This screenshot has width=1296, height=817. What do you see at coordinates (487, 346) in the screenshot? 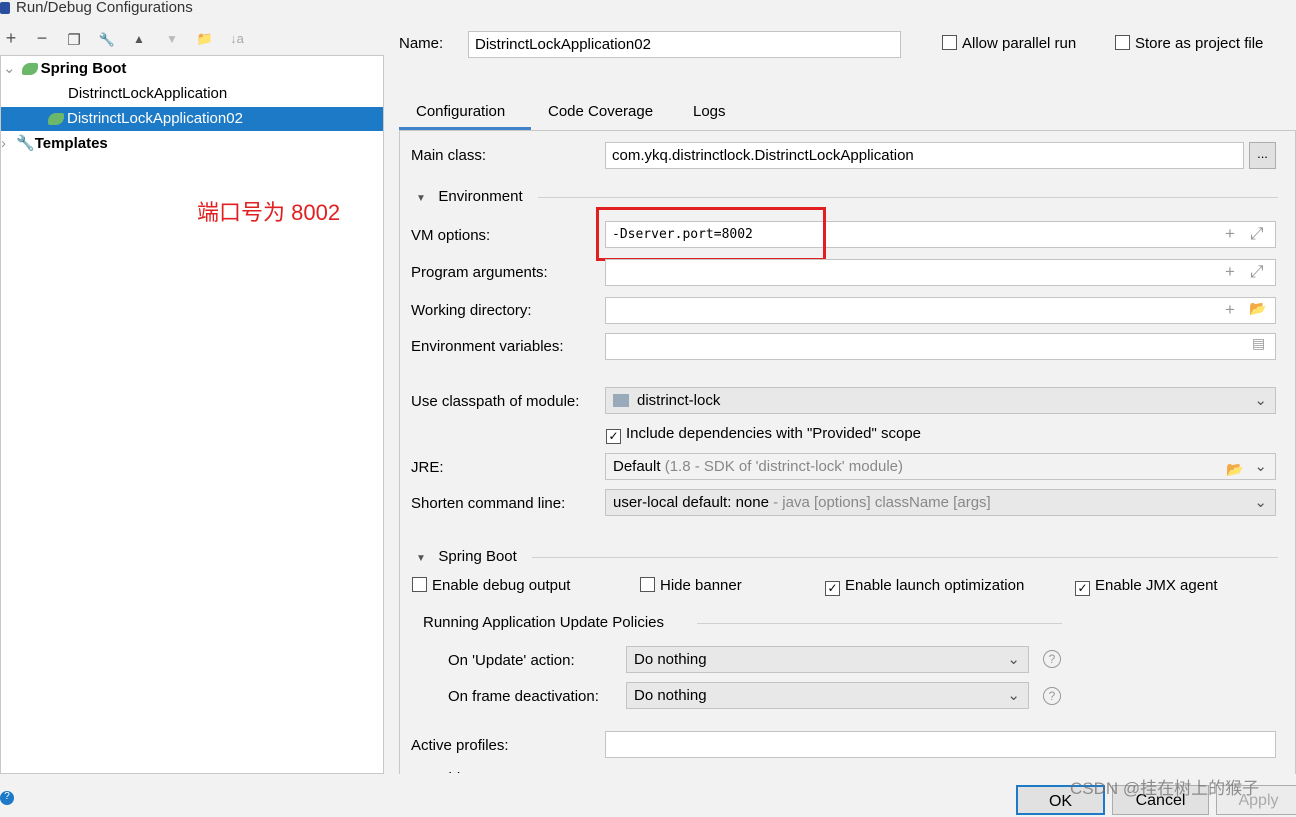
I see `environment-variables-label: Environment variables:` at bounding box center [487, 346].